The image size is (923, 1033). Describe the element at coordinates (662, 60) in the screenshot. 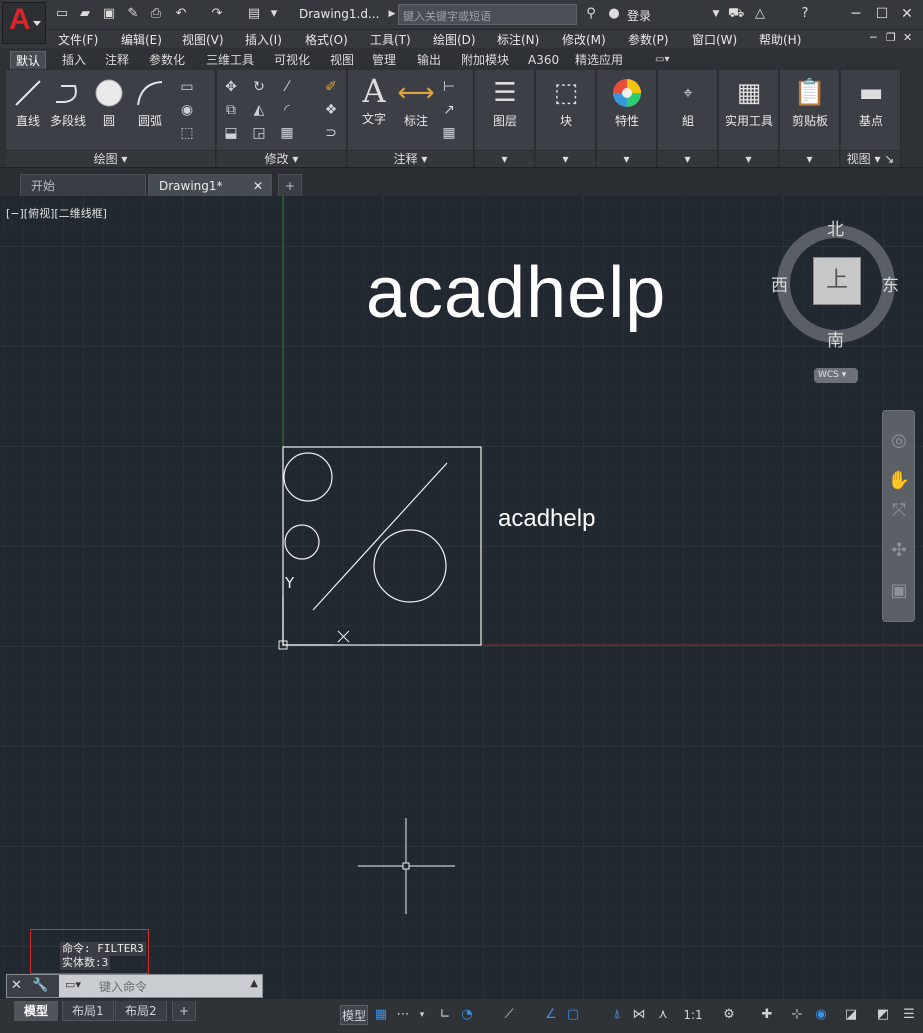

I see `ribbon-toggle-icon: ▭▾` at that location.